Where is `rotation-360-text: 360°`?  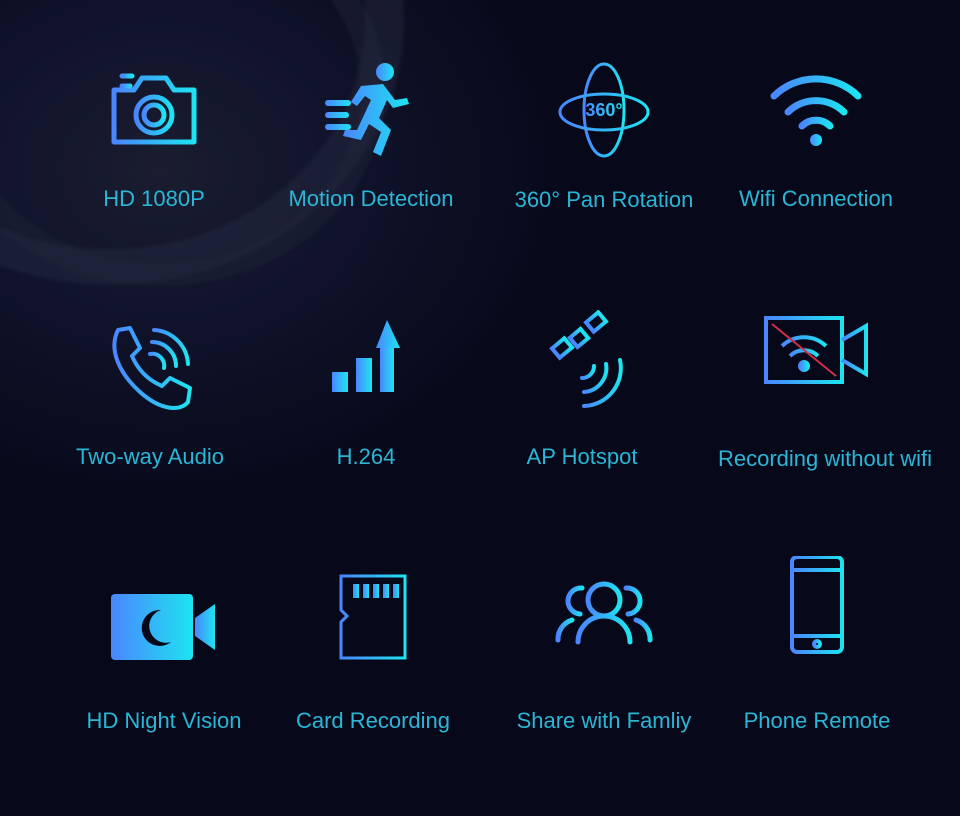 rotation-360-text: 360° is located at coordinates (603, 110).